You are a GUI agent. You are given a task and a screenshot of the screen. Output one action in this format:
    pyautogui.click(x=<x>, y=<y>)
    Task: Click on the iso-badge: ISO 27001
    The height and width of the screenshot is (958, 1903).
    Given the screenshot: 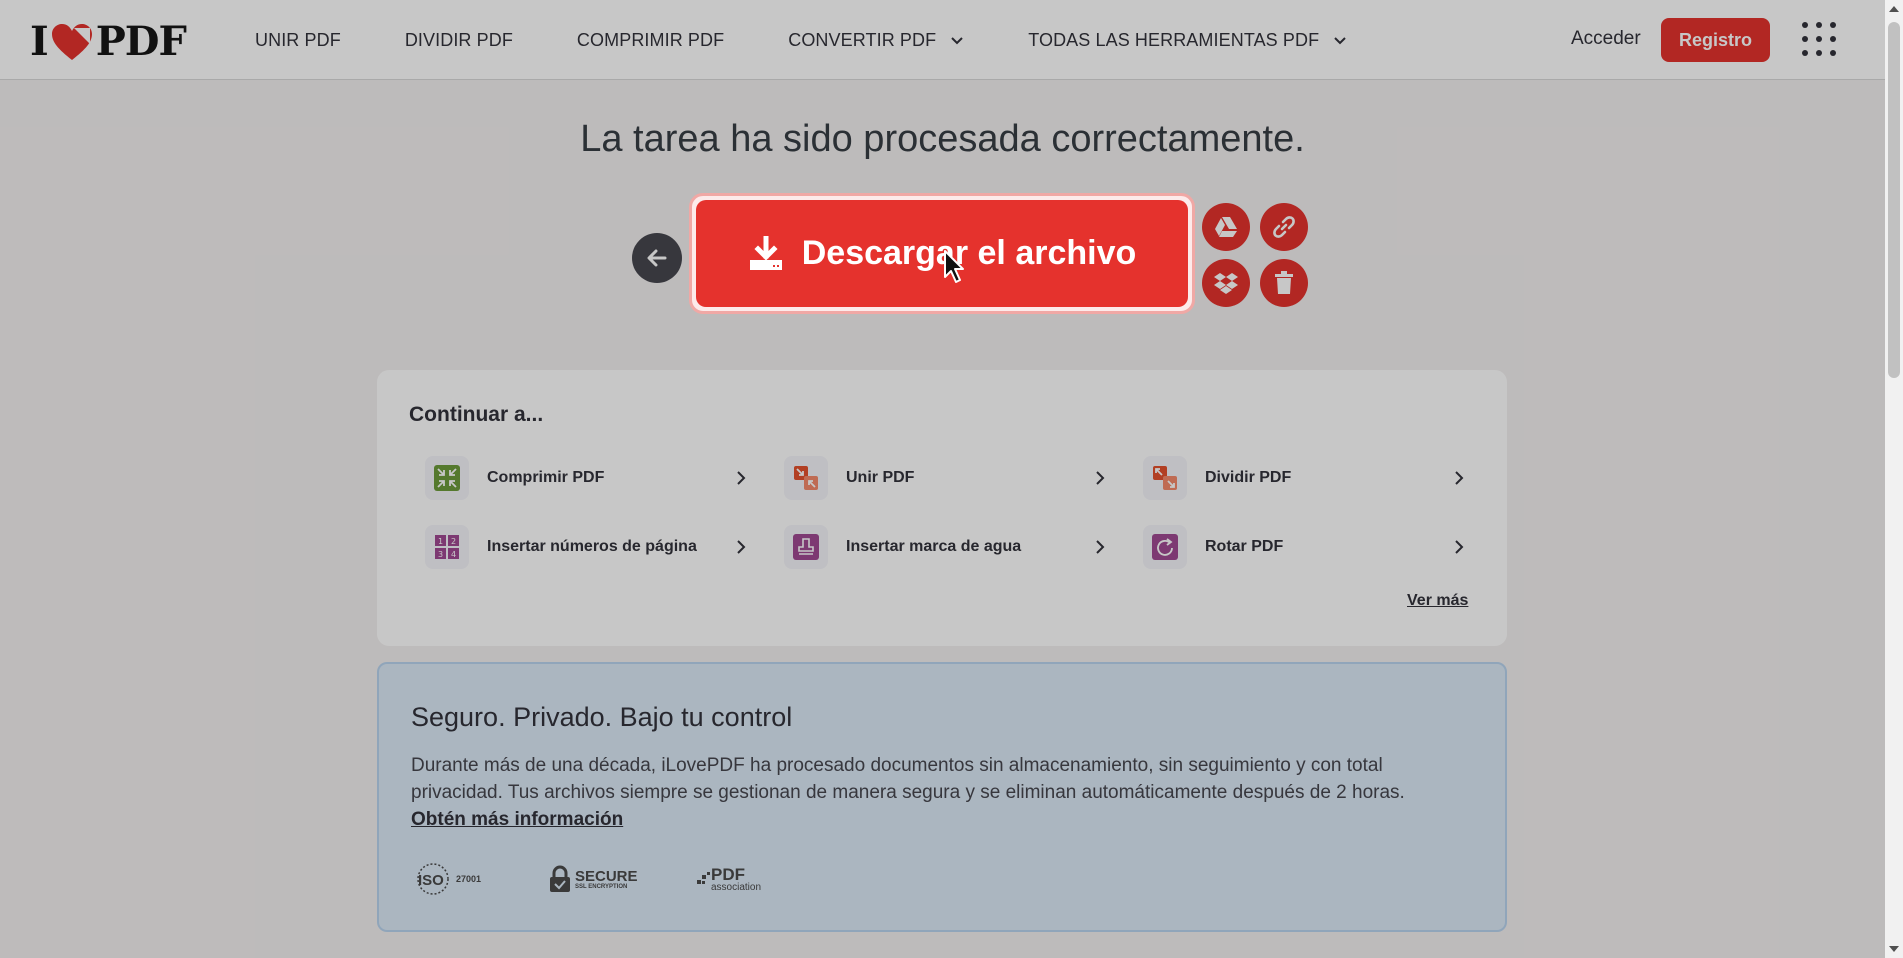 What is the action you would take?
    pyautogui.click(x=447, y=879)
    